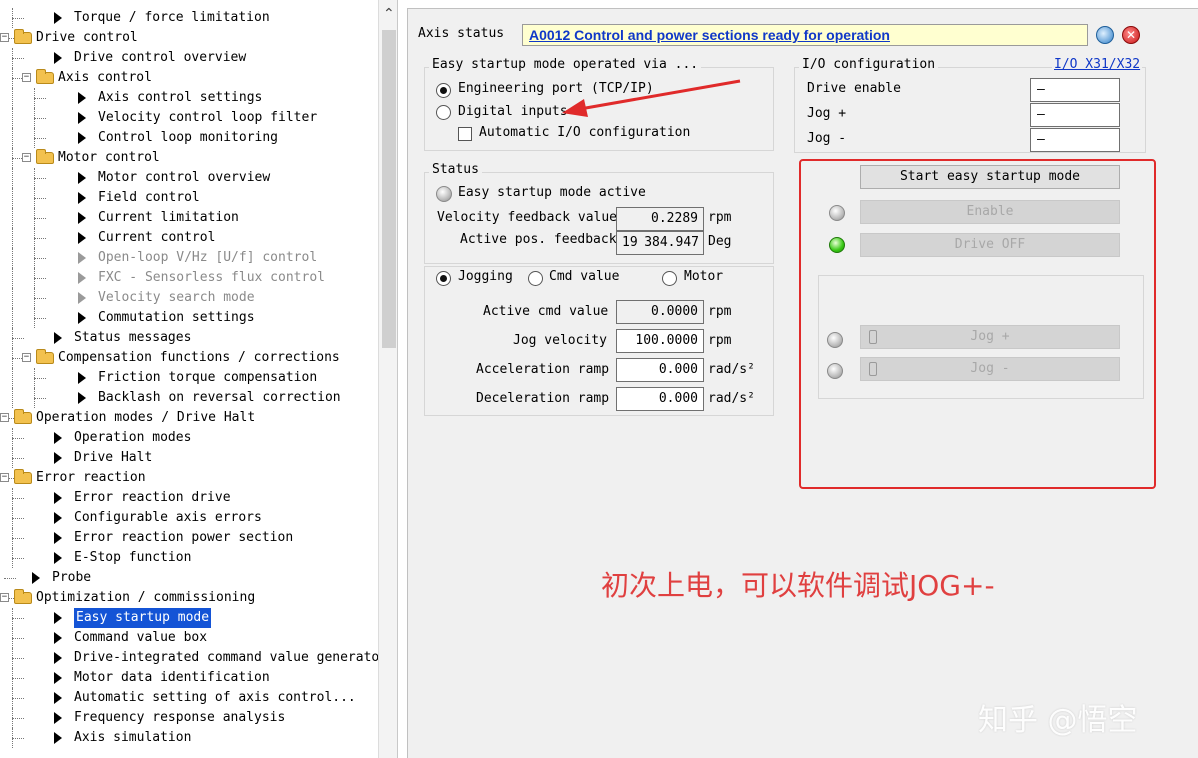  What do you see at coordinates (704, 276) in the screenshot?
I see `motor-label: Motor` at bounding box center [704, 276].